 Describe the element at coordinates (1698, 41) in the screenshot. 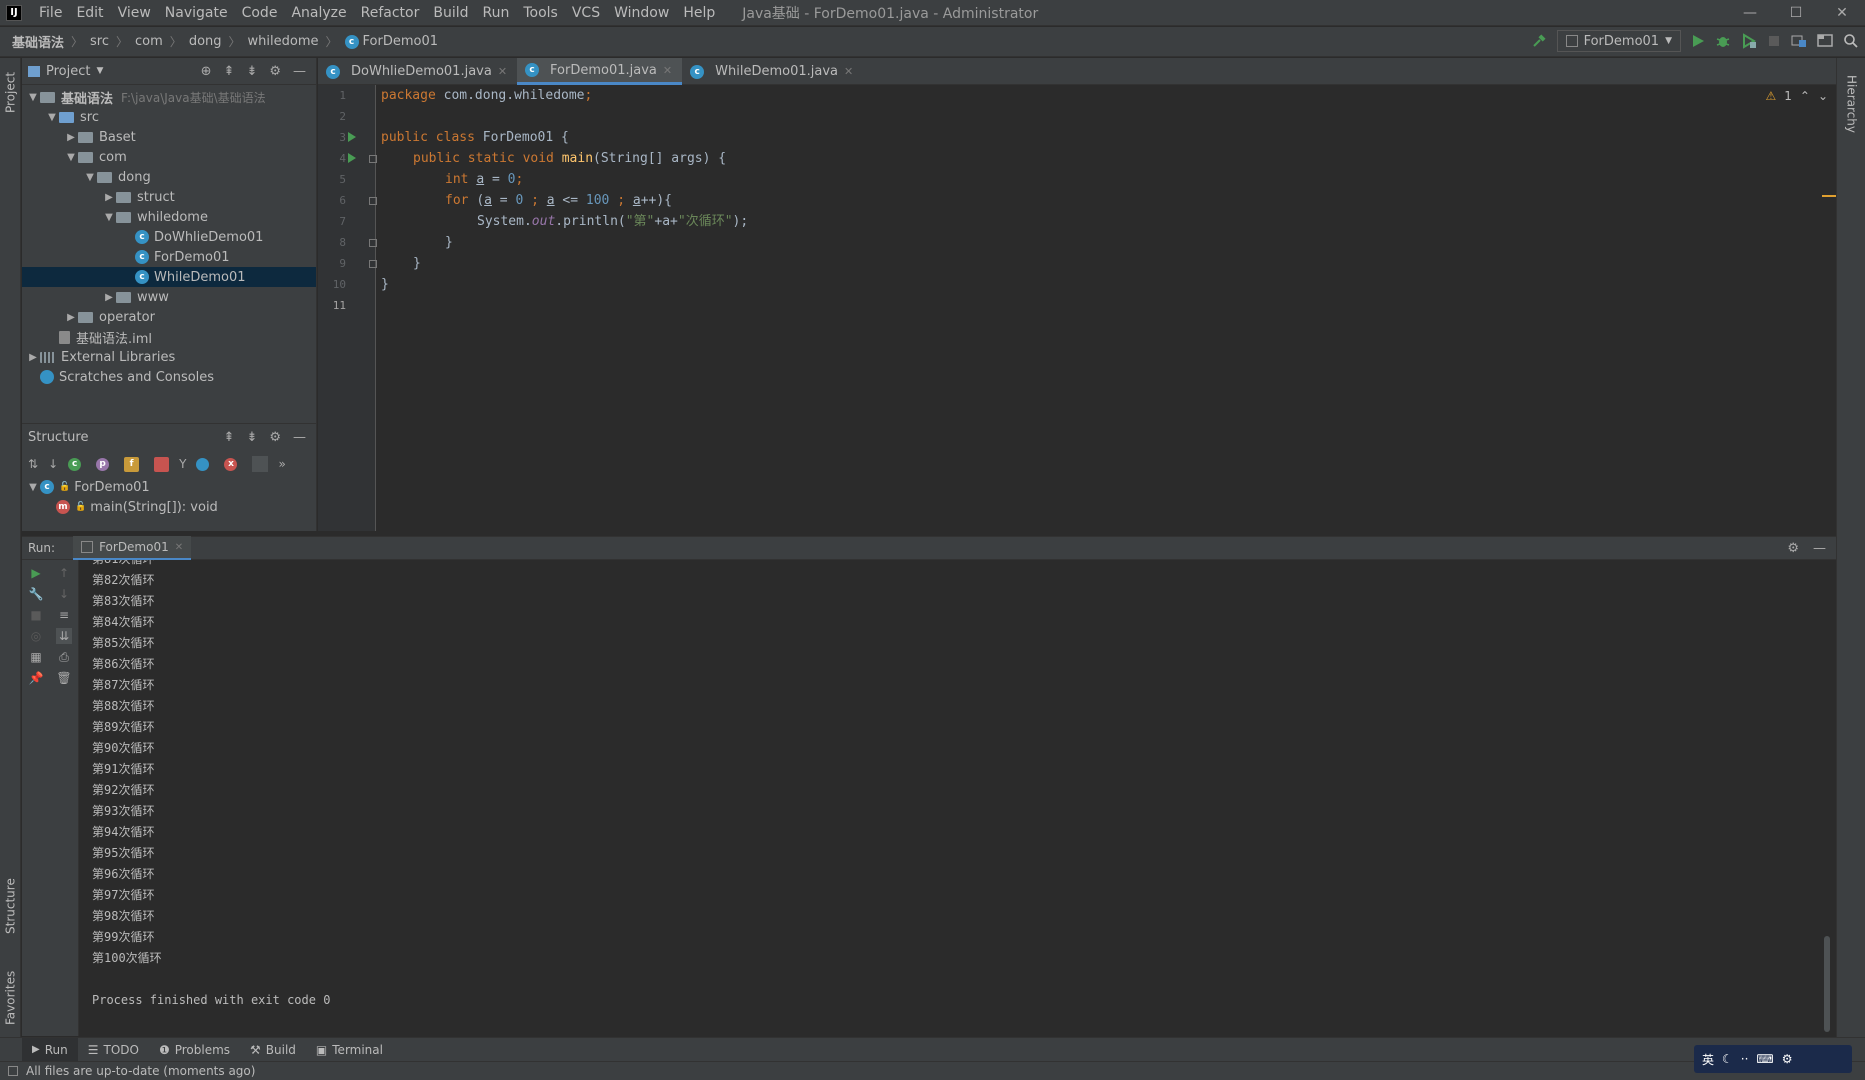

I see `run-icon` at that location.